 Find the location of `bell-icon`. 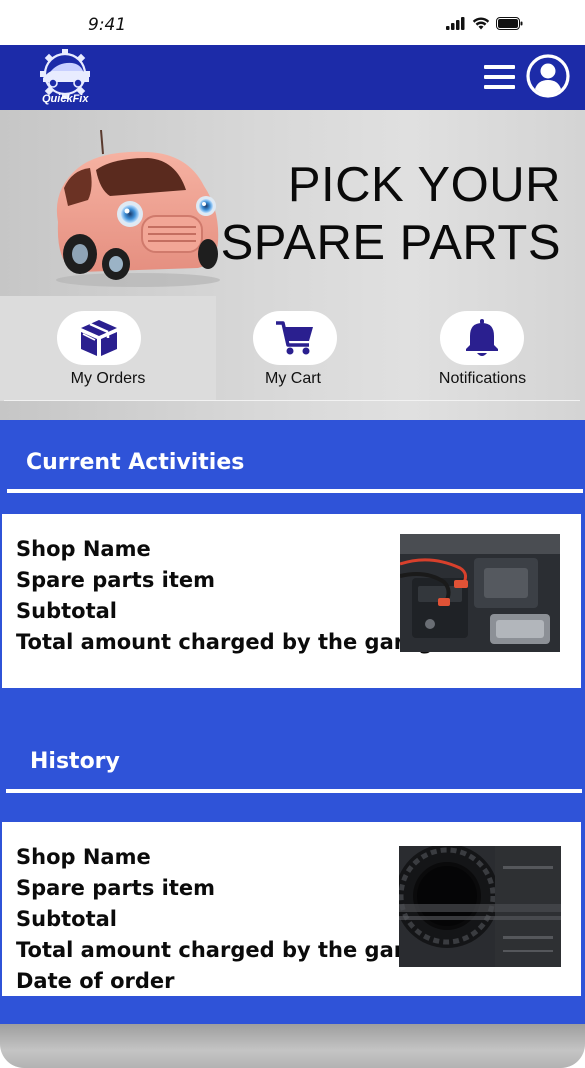

bell-icon is located at coordinates (482, 337).